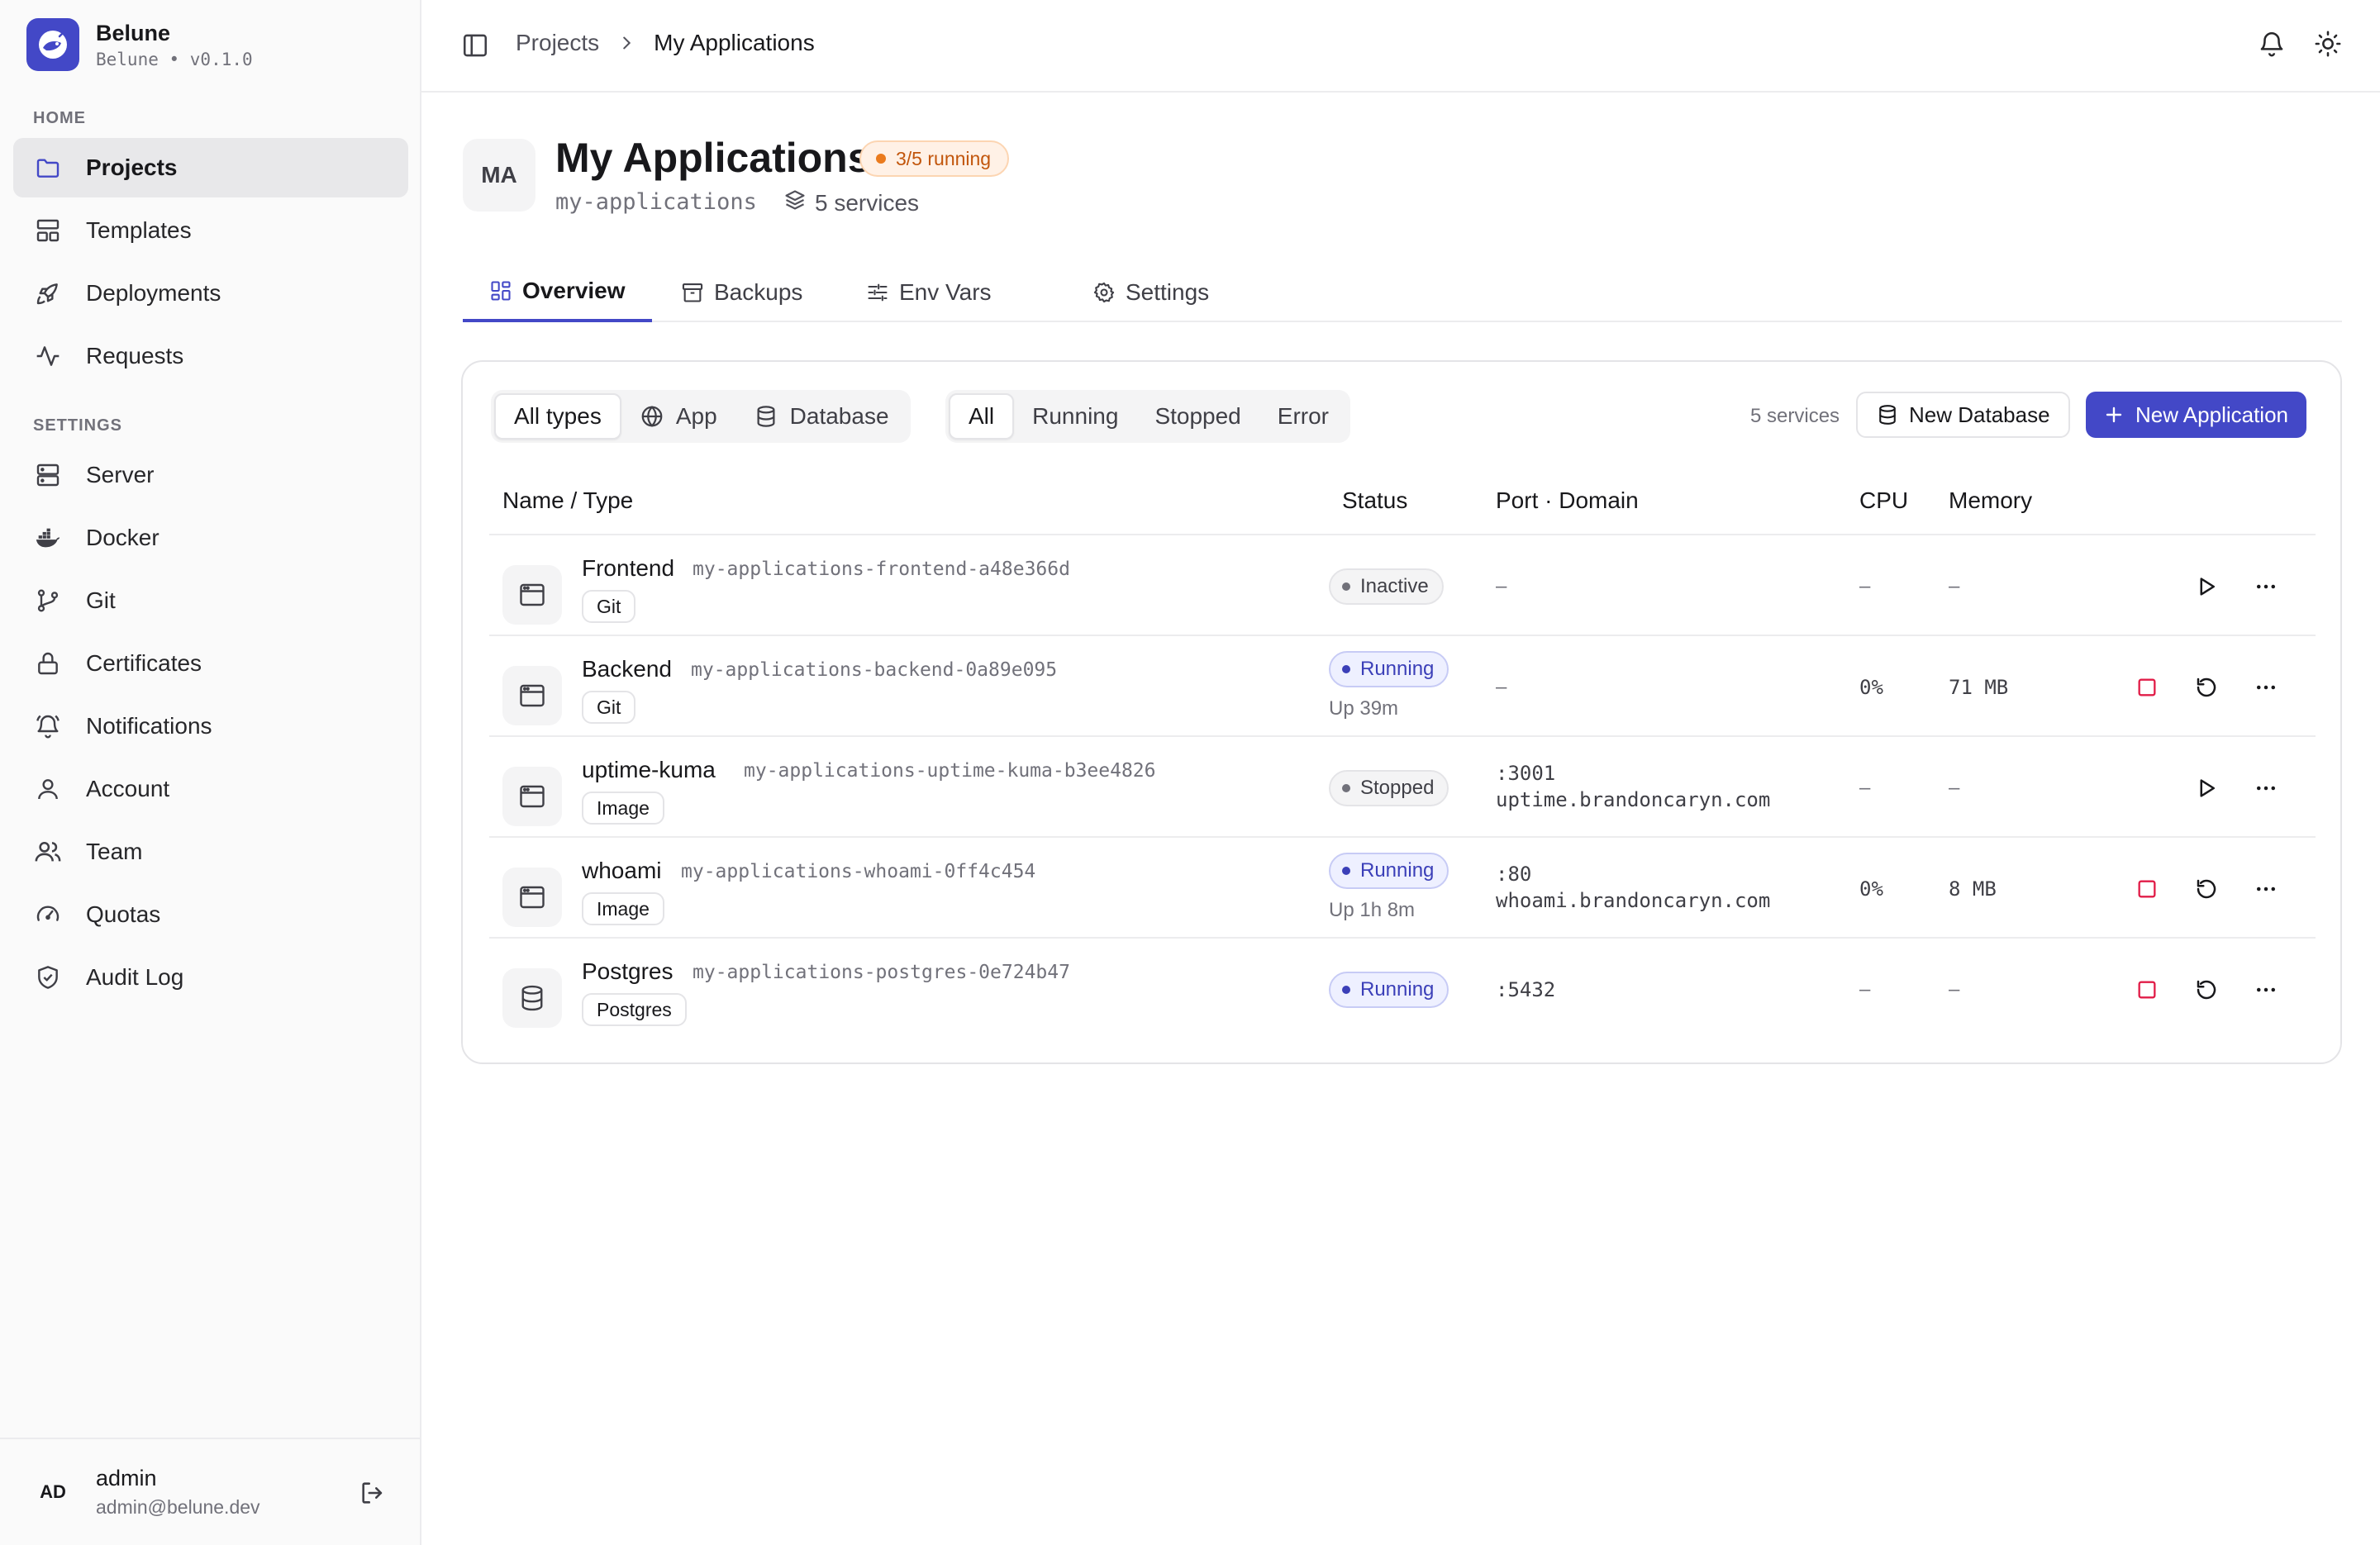 This screenshot has width=2380, height=1545. Describe the element at coordinates (609, 707) in the screenshot. I see `service-type-tag: Git` at that location.